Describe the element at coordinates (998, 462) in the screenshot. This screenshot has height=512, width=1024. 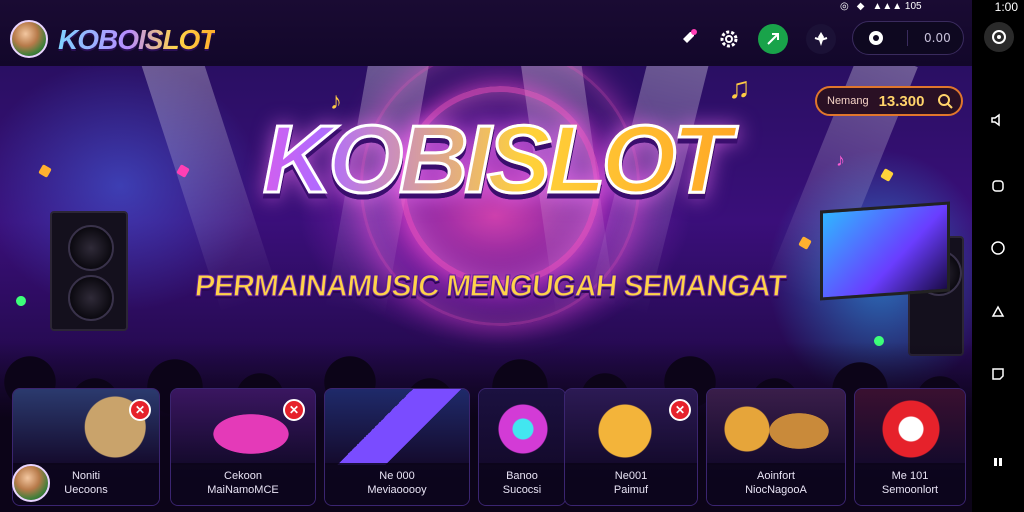
I see `pause-icon` at that location.